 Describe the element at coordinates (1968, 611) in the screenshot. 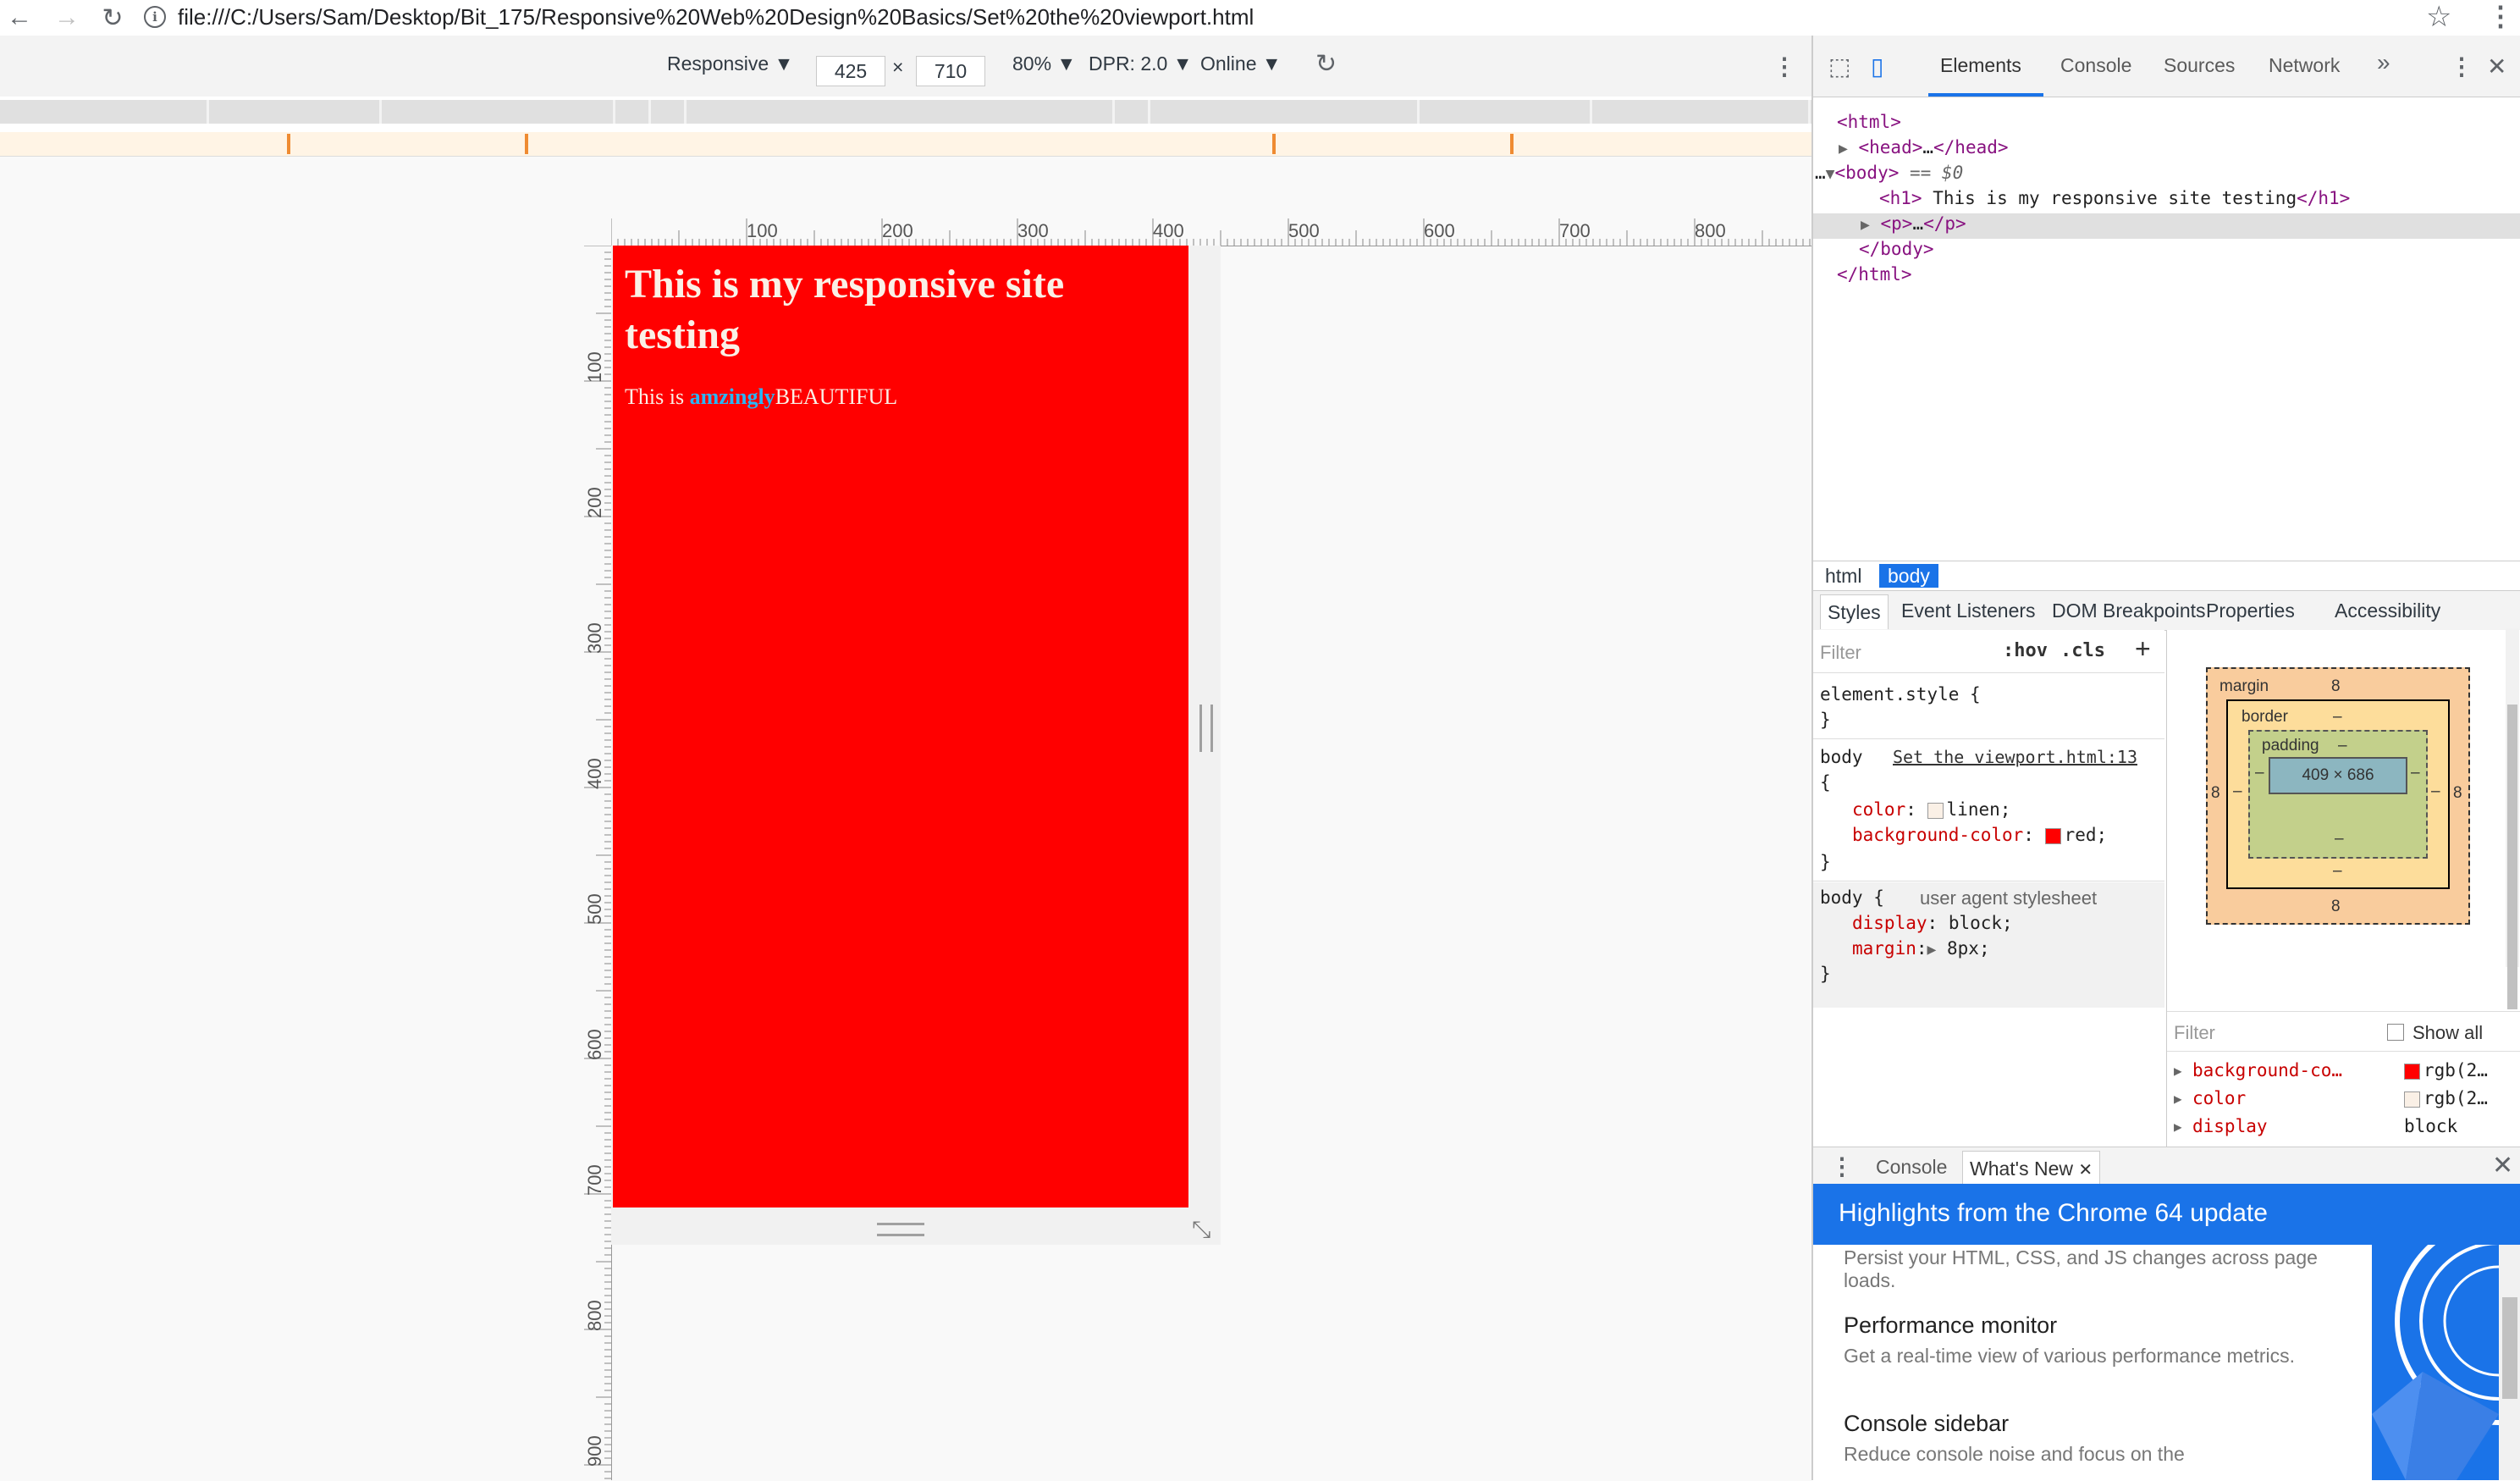

I see `subtab-event-listeners: Event Listeners` at that location.